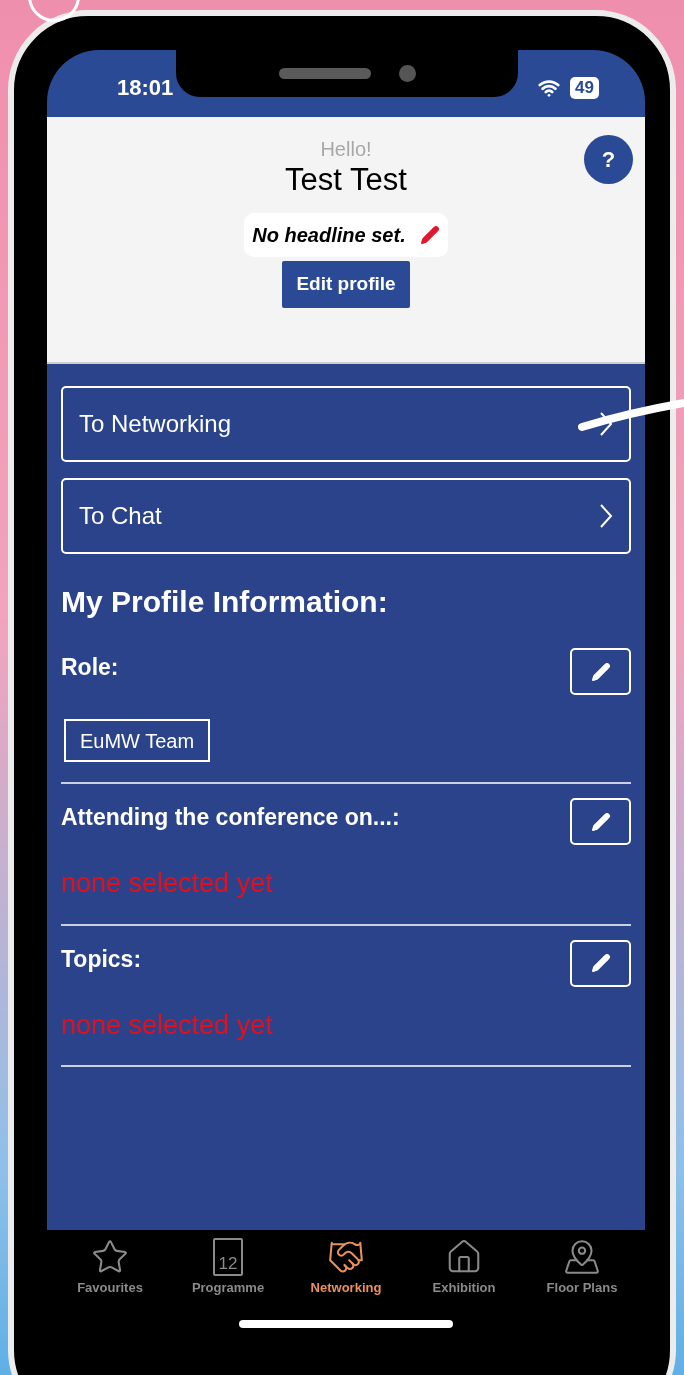 The image size is (684, 1375). Describe the element at coordinates (145, 88) in the screenshot. I see `status-time: 18:01` at that location.